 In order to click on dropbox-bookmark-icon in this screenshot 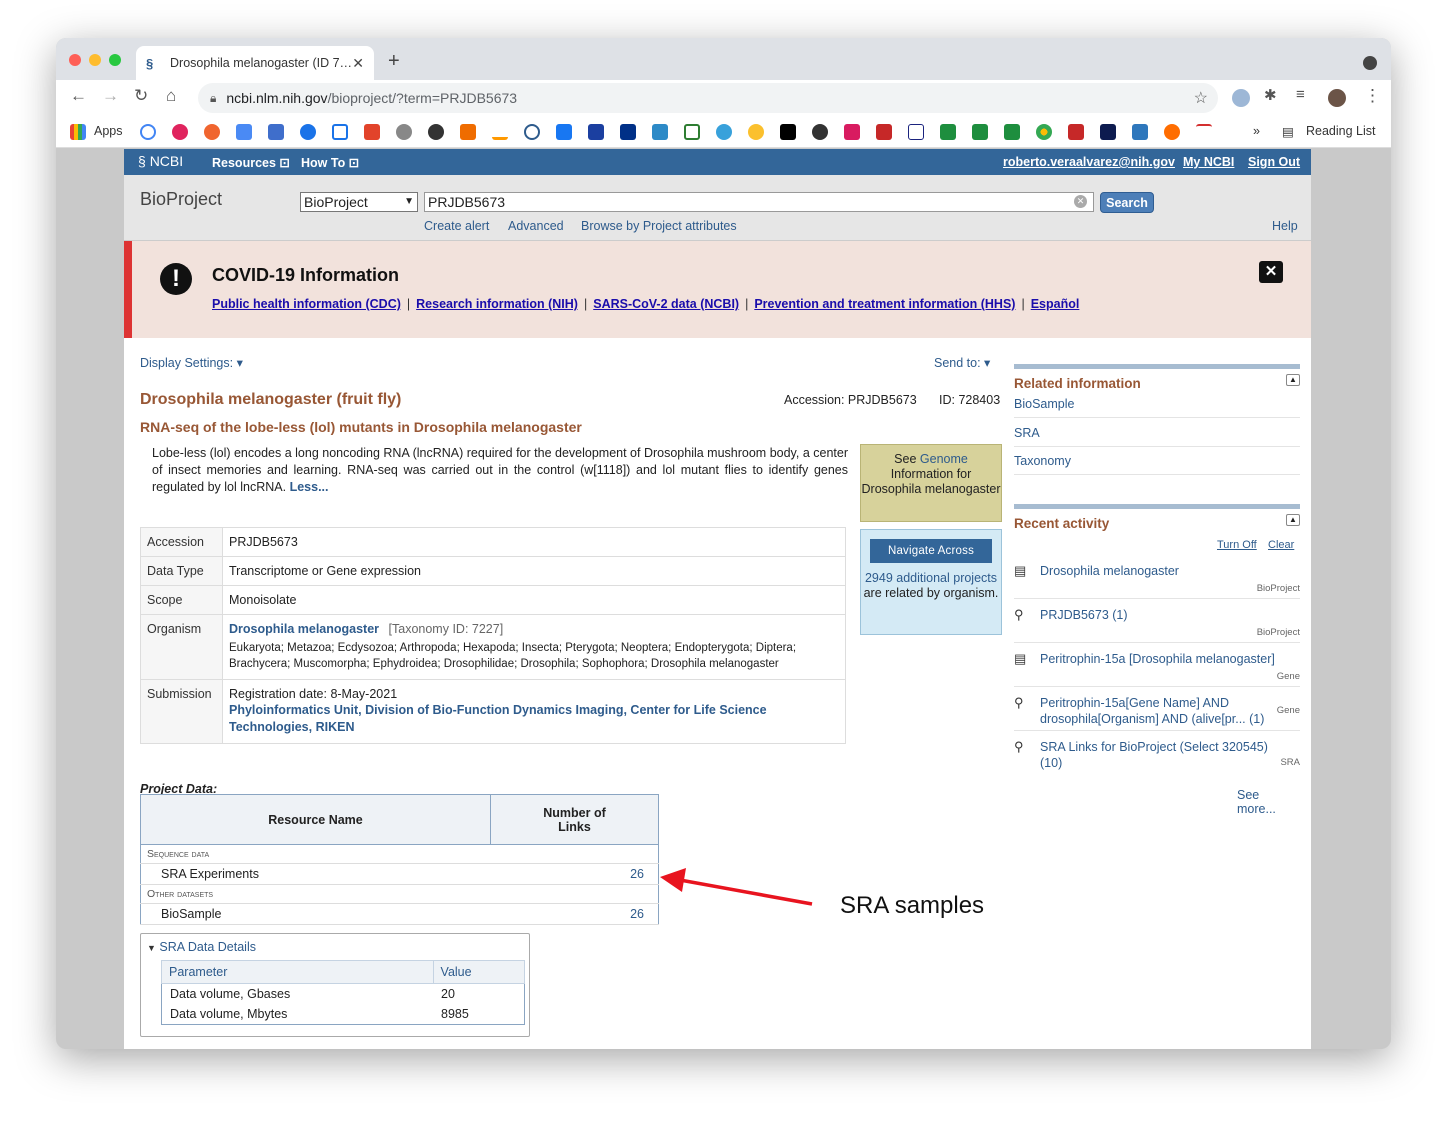, I will do `click(276, 132)`.